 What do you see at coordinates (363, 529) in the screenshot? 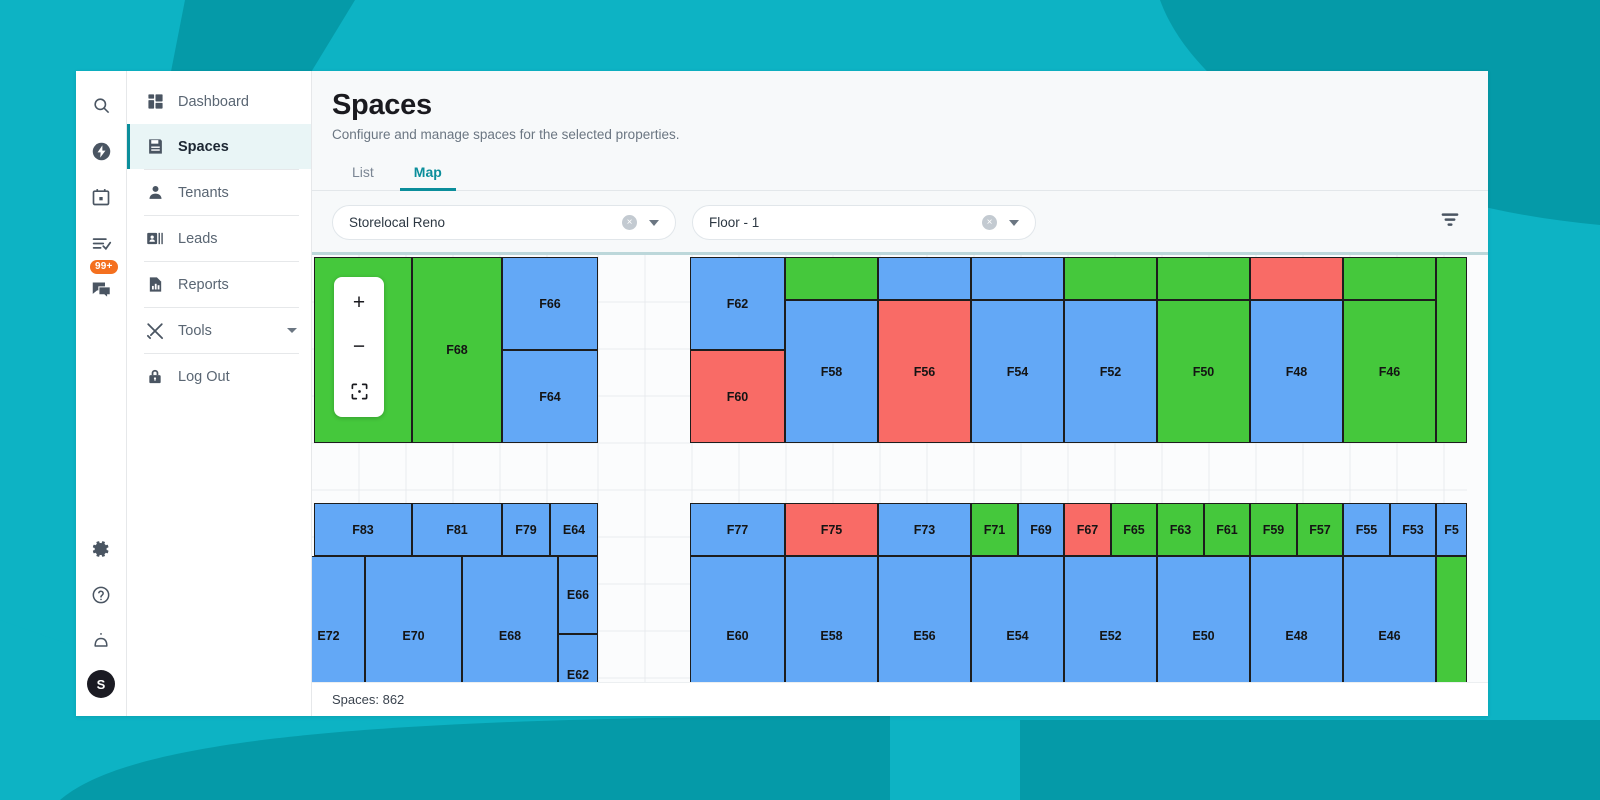
I see `map-unit-f83: F83` at bounding box center [363, 529].